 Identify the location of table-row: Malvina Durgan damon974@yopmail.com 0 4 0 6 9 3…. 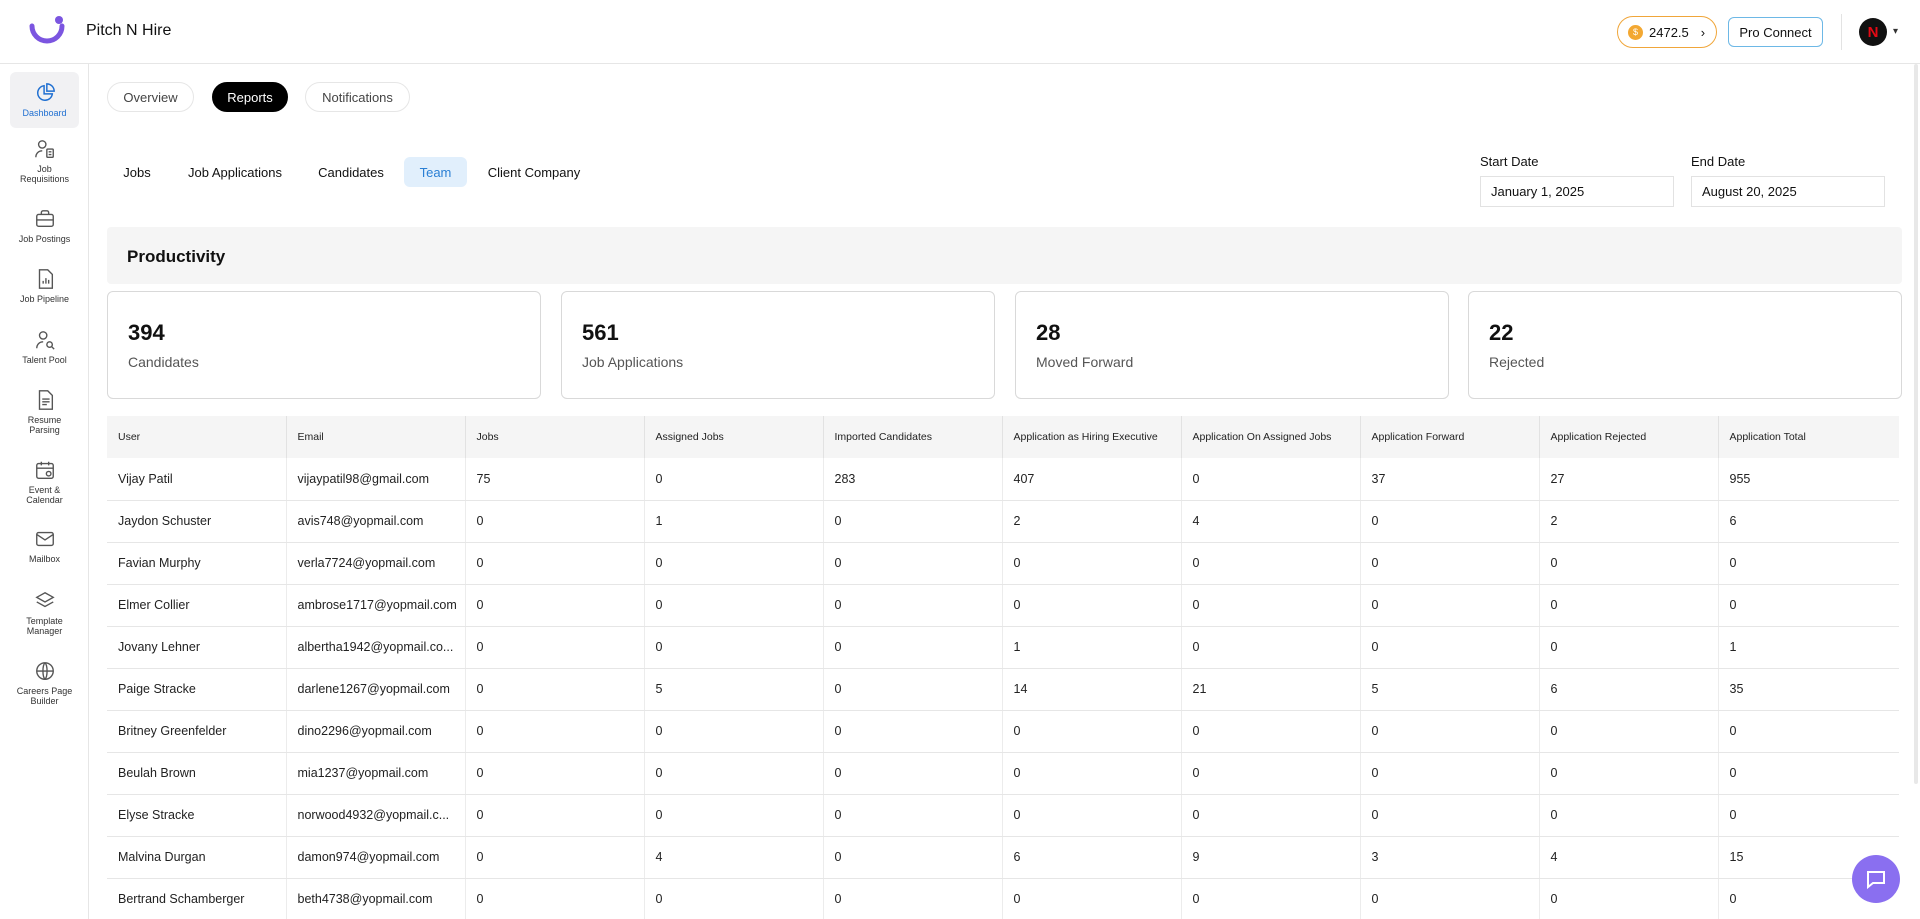
(1003, 857).